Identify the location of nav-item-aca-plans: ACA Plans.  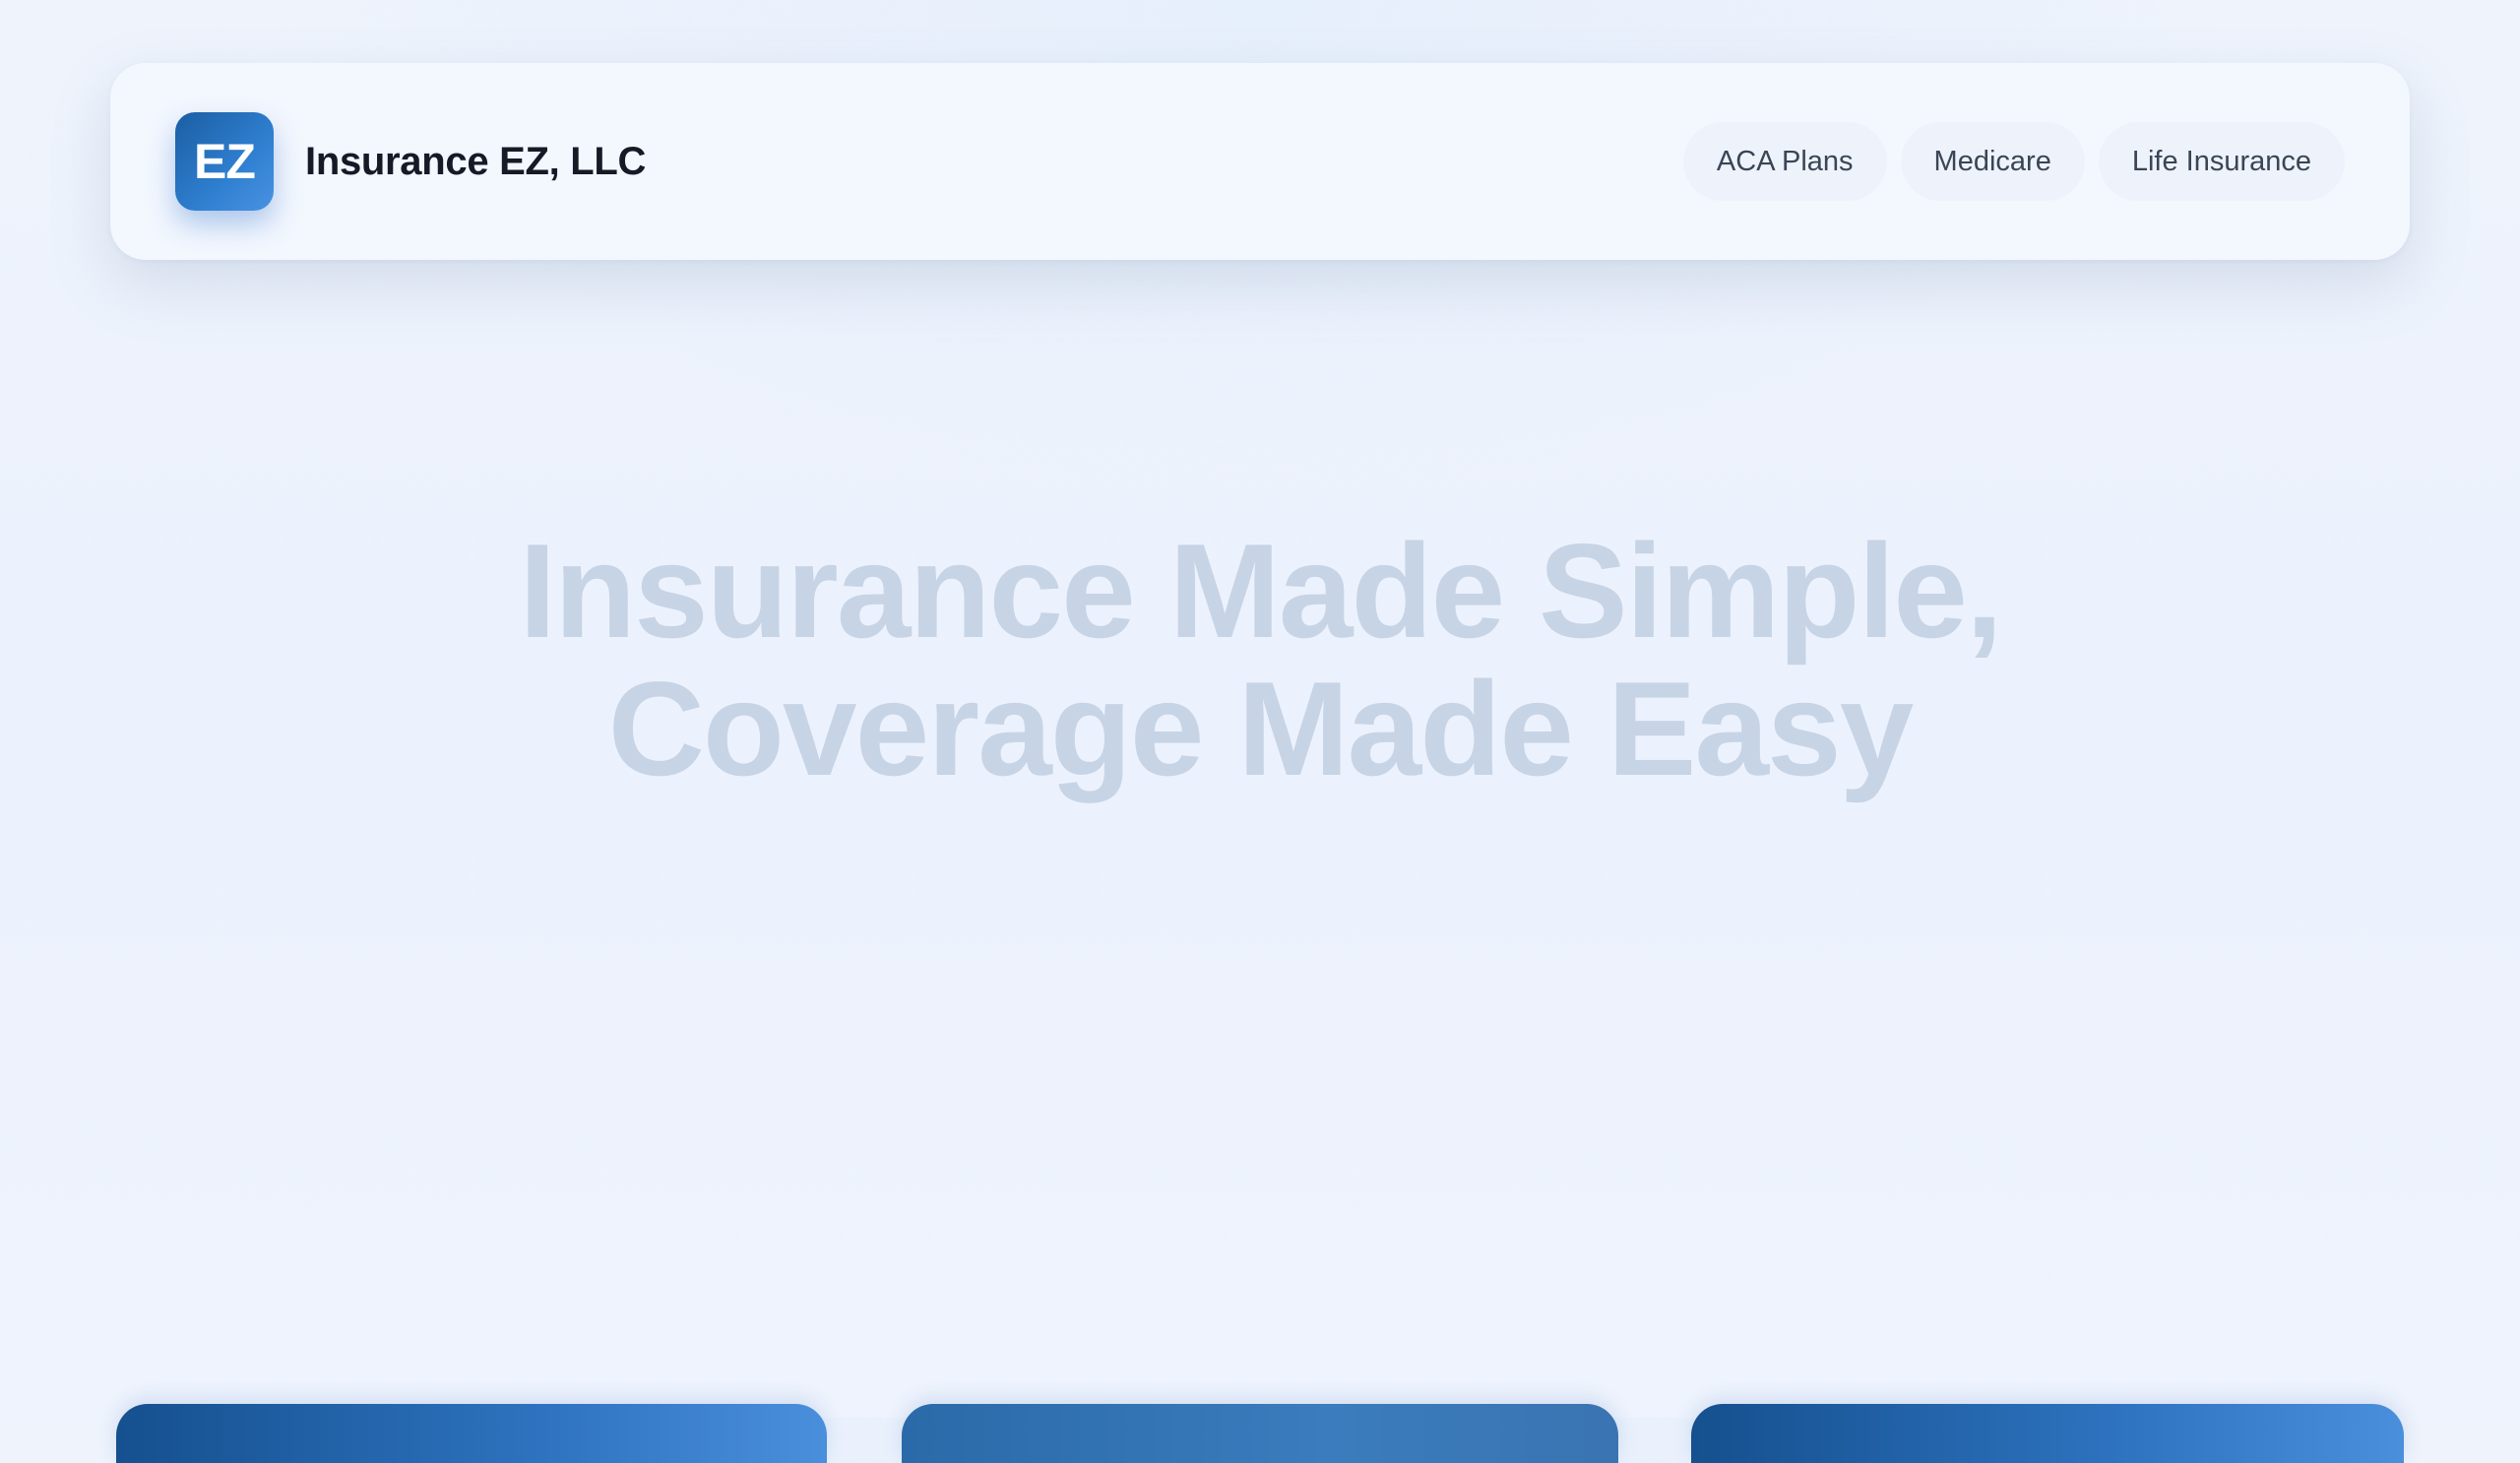
(1784, 161).